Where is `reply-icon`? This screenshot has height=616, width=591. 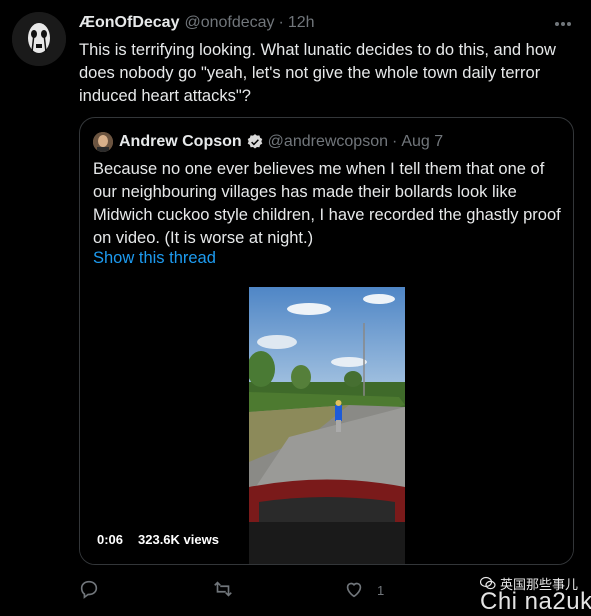
reply-icon is located at coordinates (89, 590).